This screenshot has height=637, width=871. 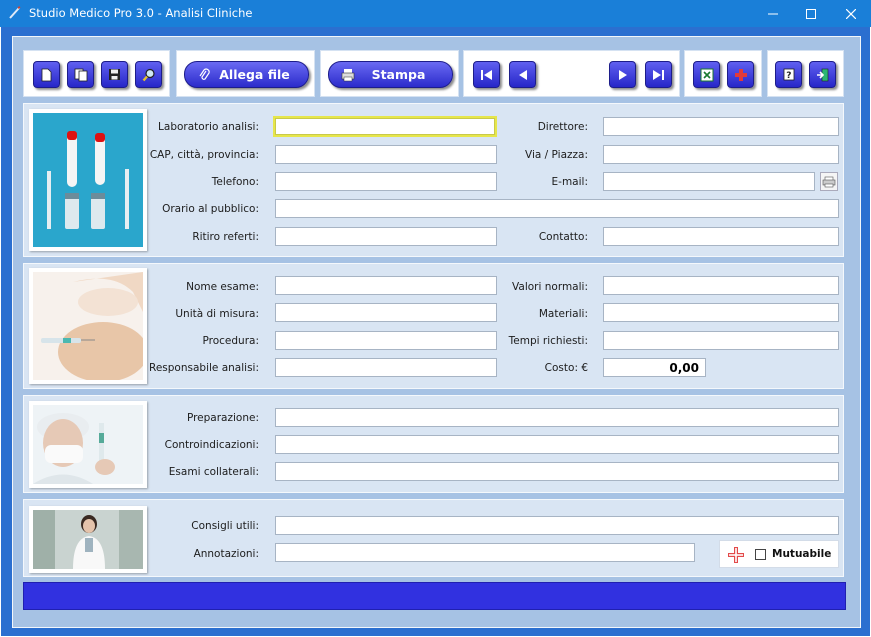 I want to click on maximize-button, so click(x=811, y=13).